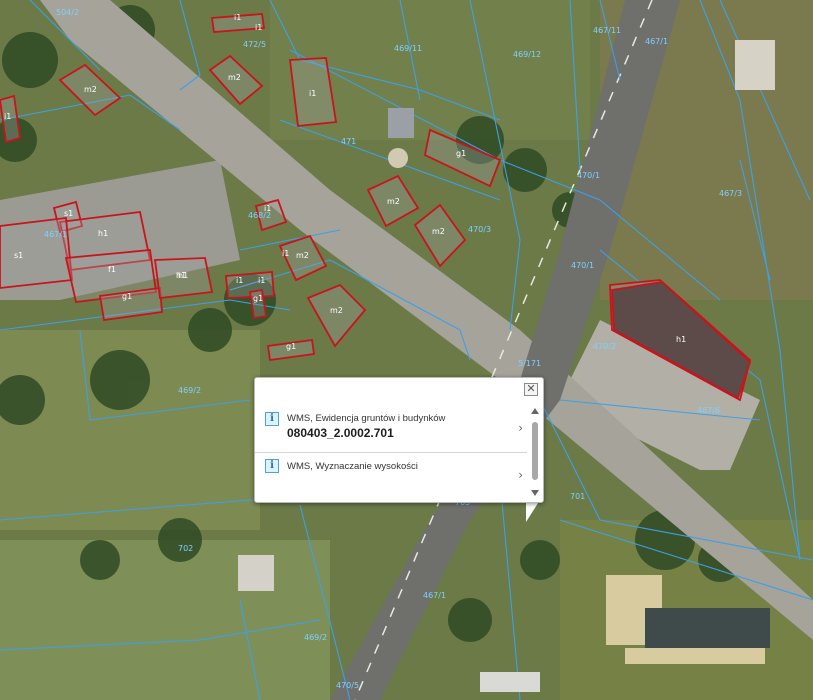 This screenshot has height=700, width=813. Describe the element at coordinates (529, 363) in the screenshot. I see `parcel-label: 5/171` at that location.